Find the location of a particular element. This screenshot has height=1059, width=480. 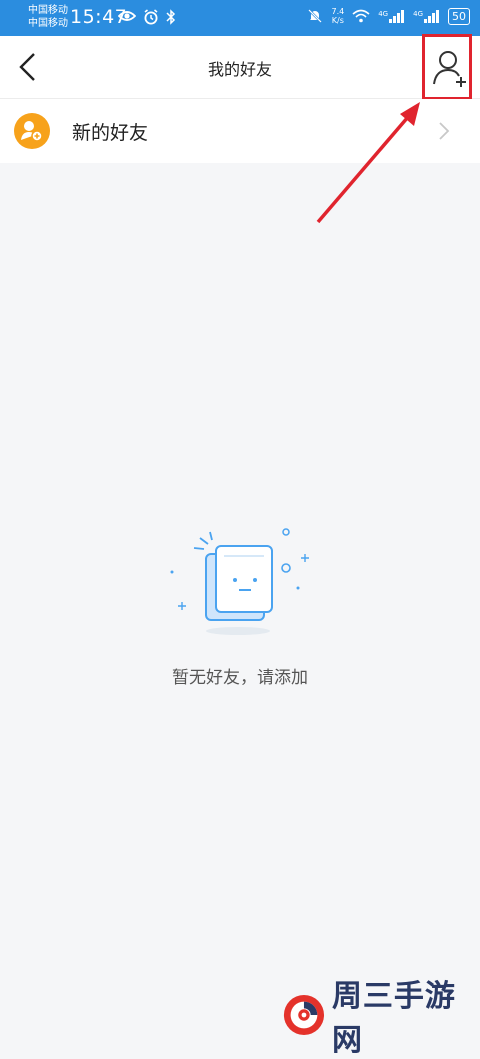

battery-indicator: 50 is located at coordinates (459, 16).